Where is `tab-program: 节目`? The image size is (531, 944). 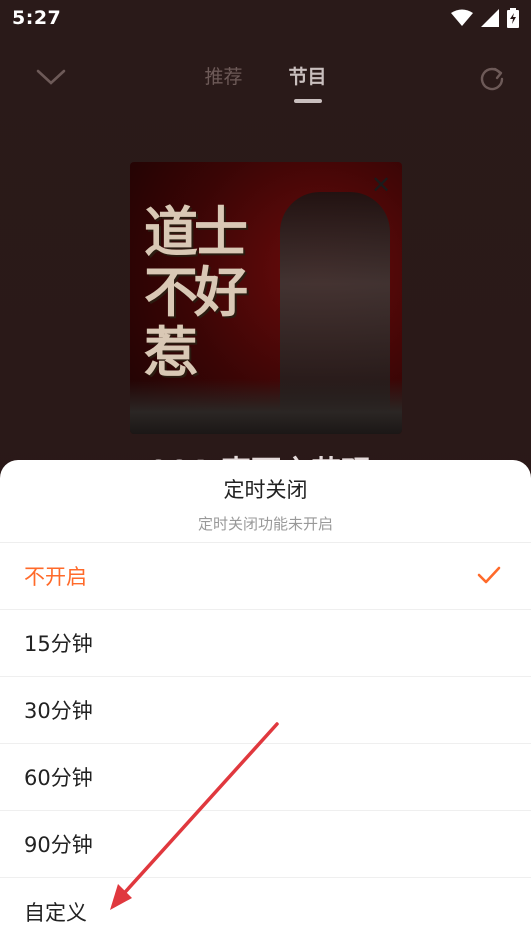
tab-program: 节目 is located at coordinates (308, 82).